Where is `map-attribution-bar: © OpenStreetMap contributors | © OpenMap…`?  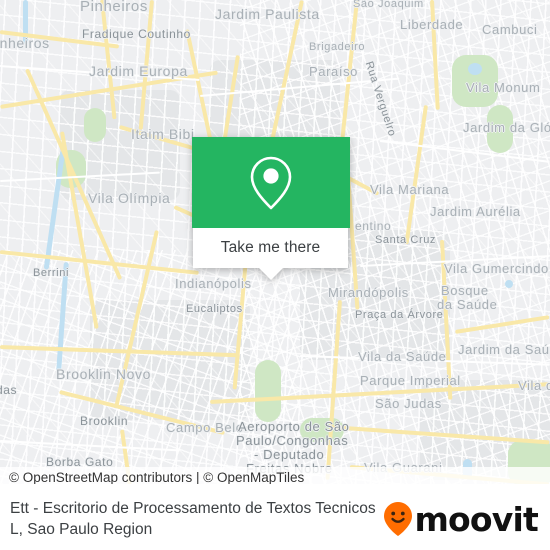
map-attribution-bar: © OpenStreetMap contributors | © OpenMap… is located at coordinates (275, 475).